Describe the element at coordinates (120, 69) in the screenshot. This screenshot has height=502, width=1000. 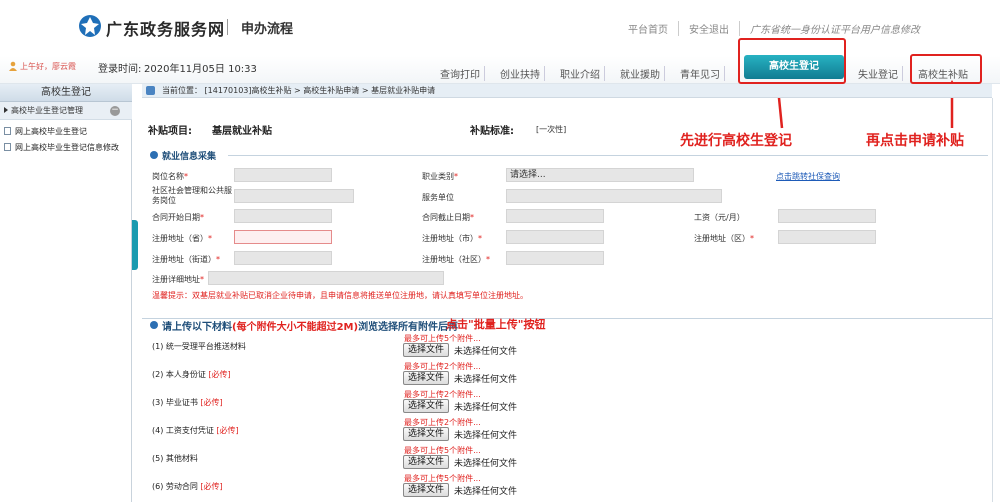
I see `login-time-label: 登录时间:` at that location.